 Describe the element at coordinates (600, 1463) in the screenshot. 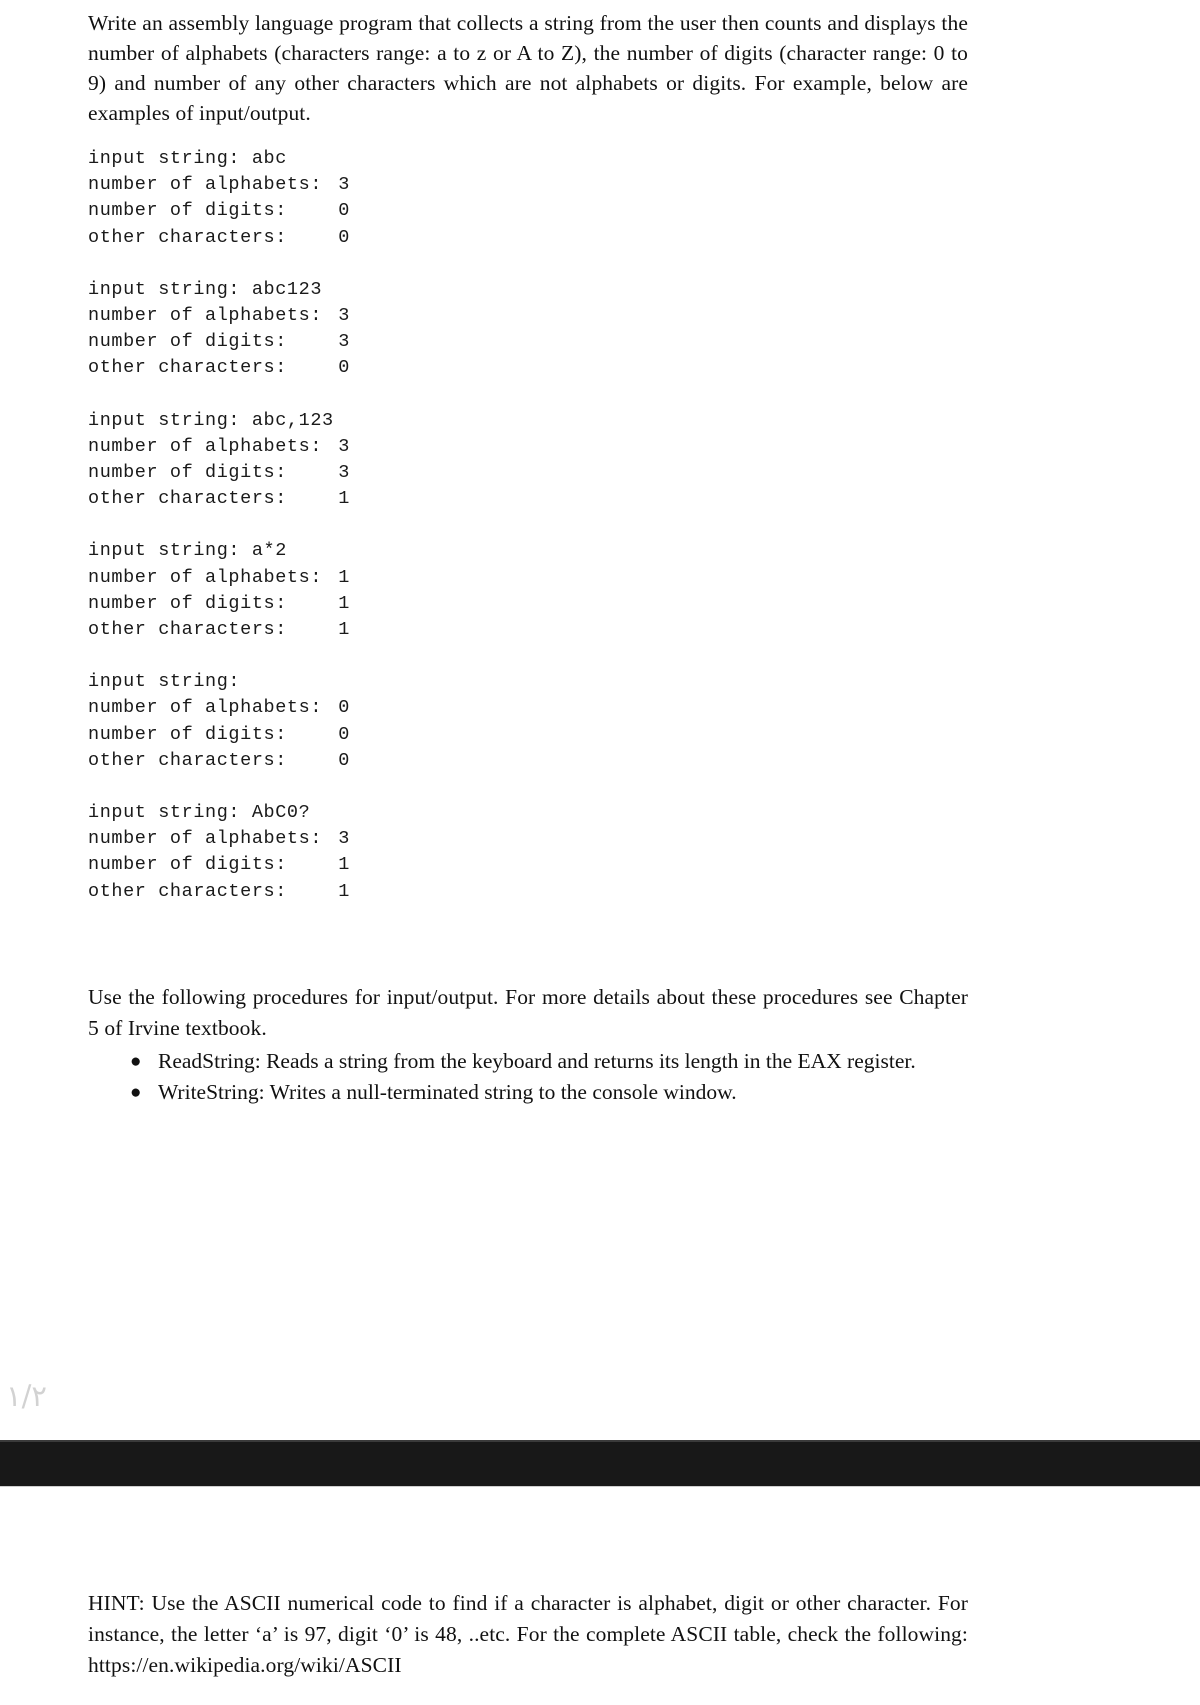

I see `page-separator-bar` at that location.